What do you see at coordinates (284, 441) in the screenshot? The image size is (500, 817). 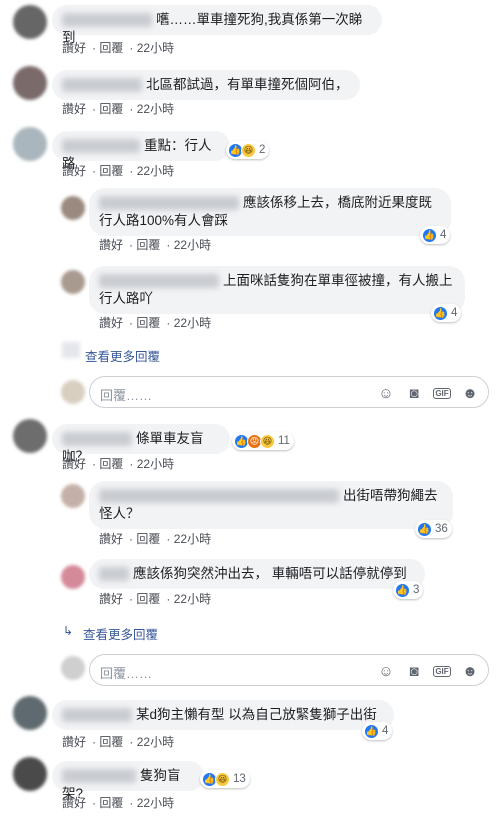 I see `reaction-count: 11` at bounding box center [284, 441].